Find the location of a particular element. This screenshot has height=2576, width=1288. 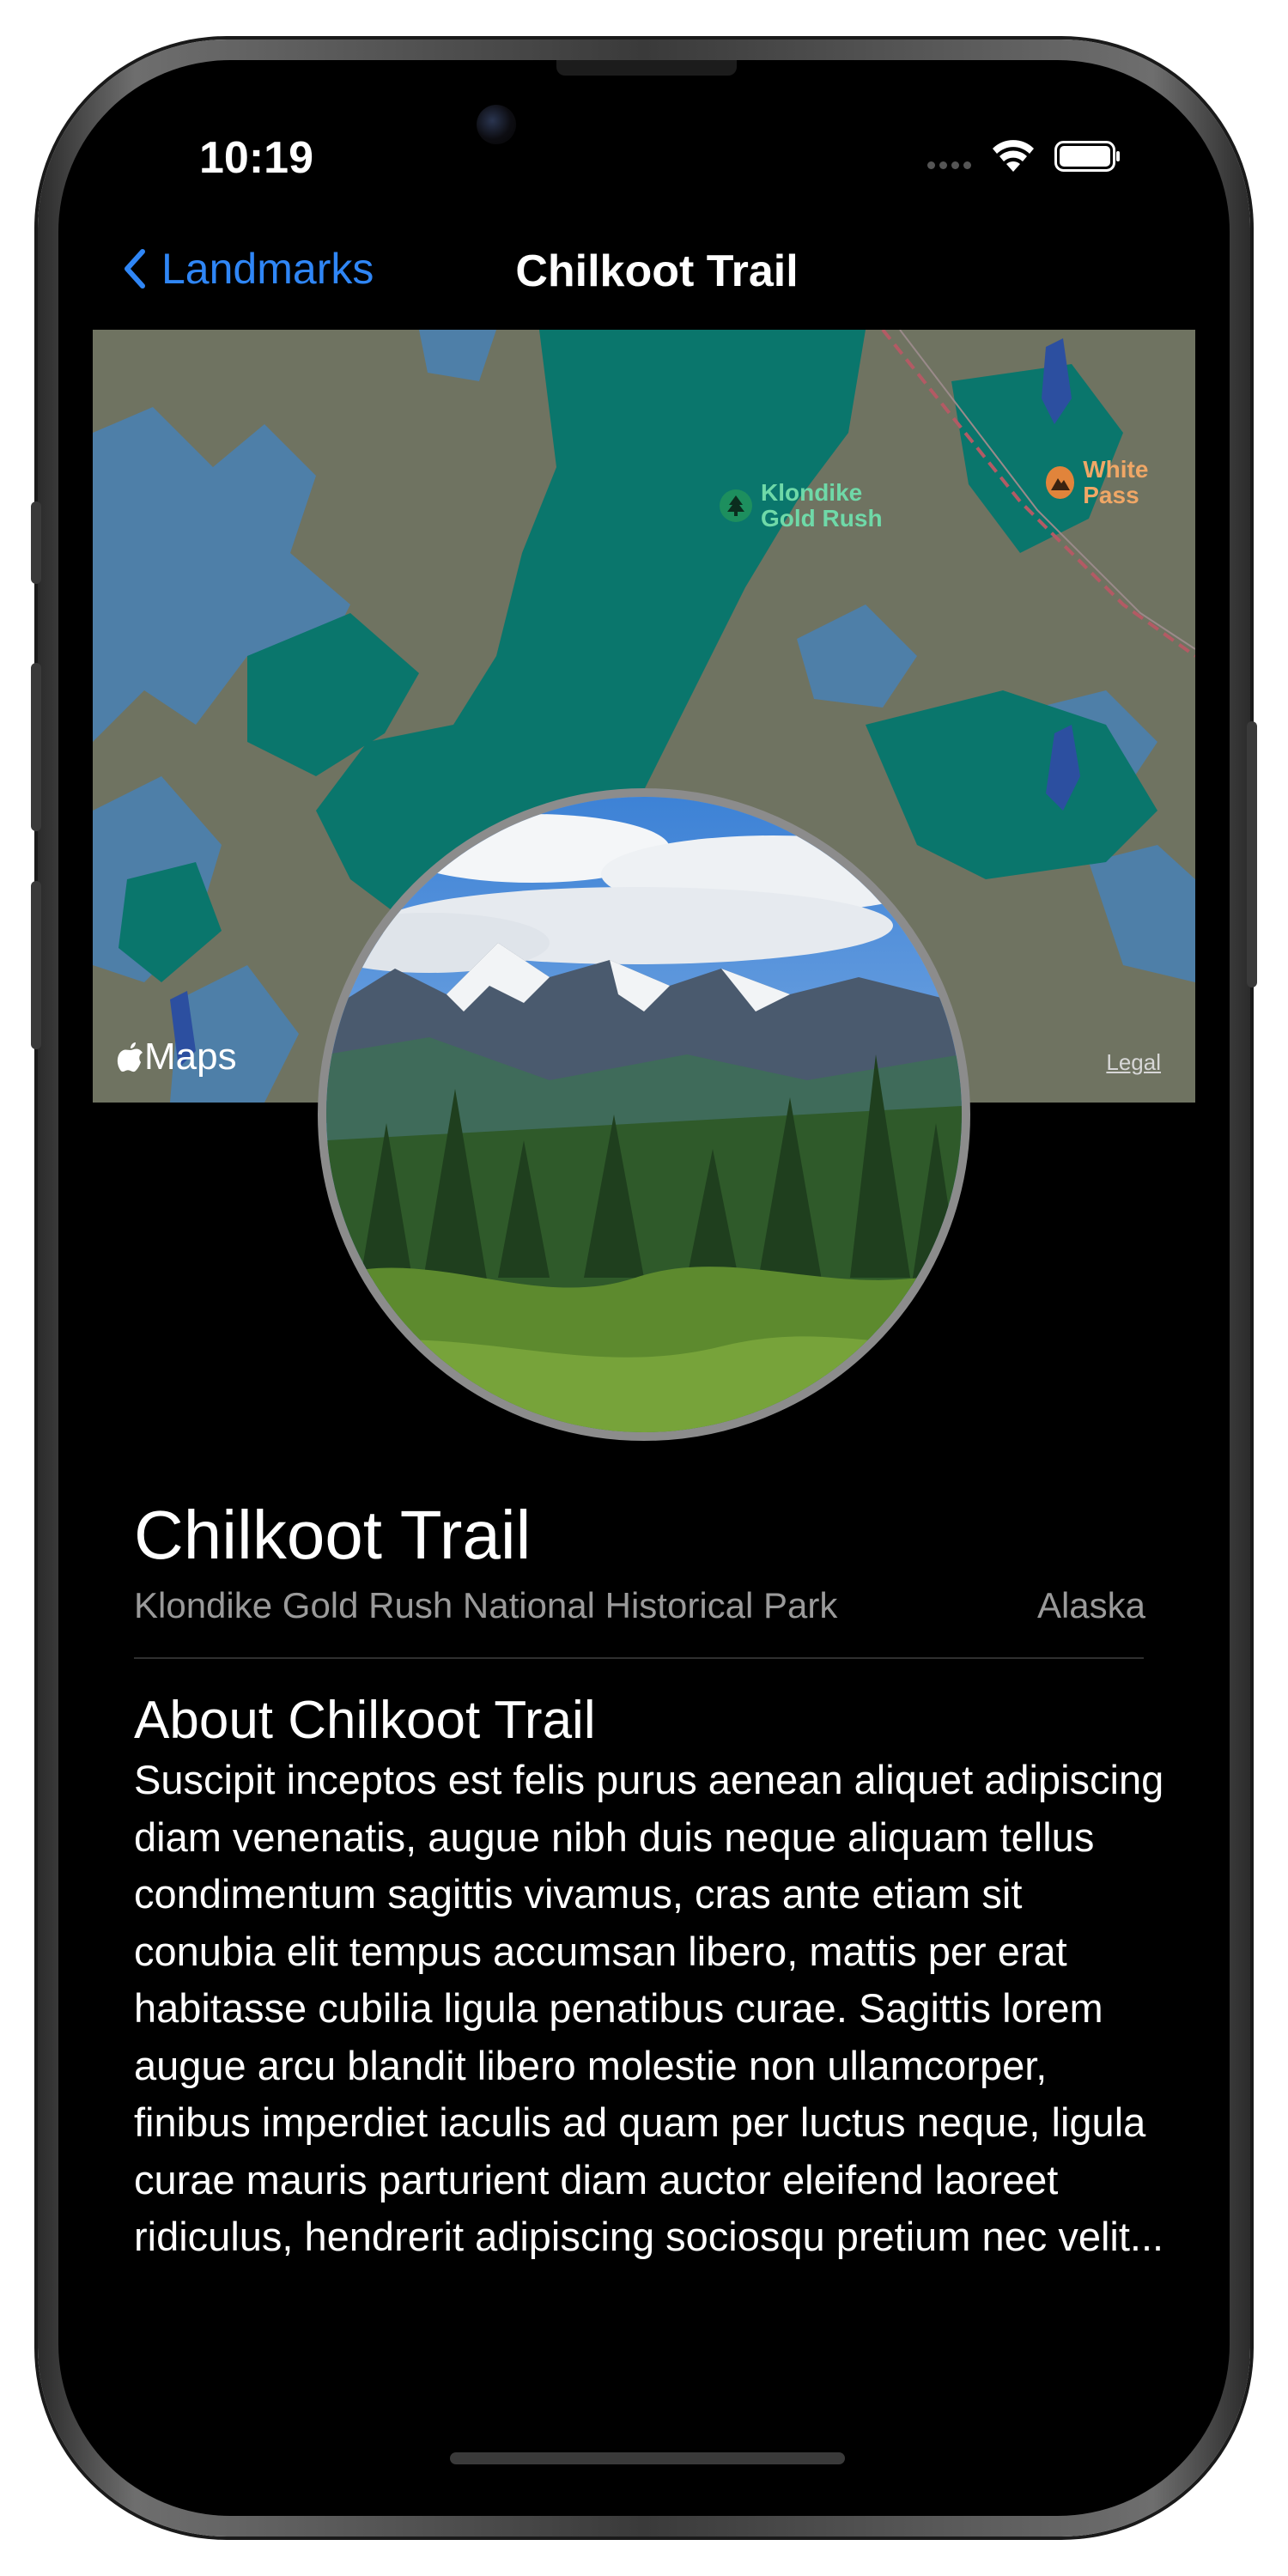

poi-white-pass-label: White Pass is located at coordinates (1116, 482).